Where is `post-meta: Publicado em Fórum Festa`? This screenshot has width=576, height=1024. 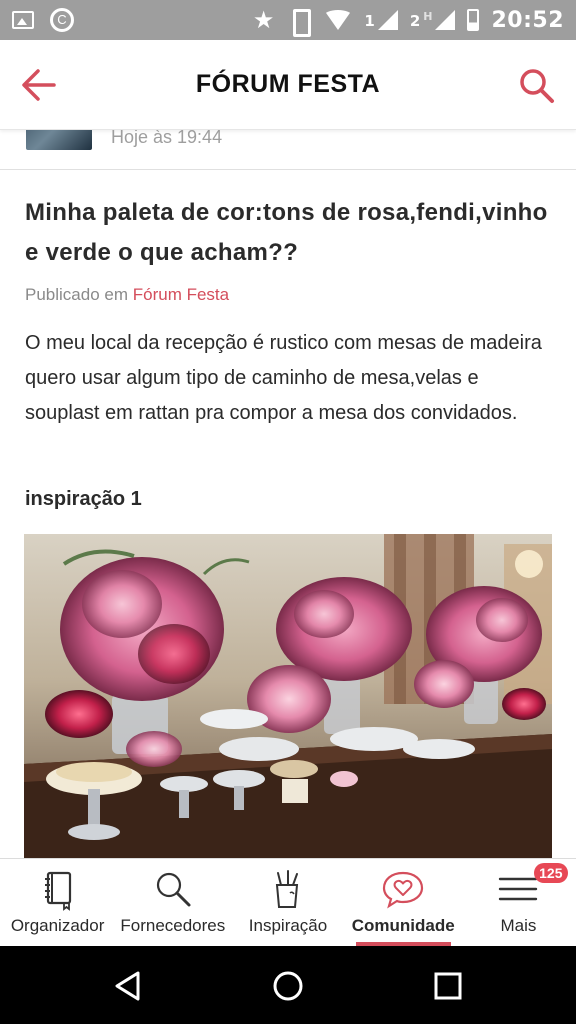 post-meta: Publicado em Fórum Festa is located at coordinates (127, 295).